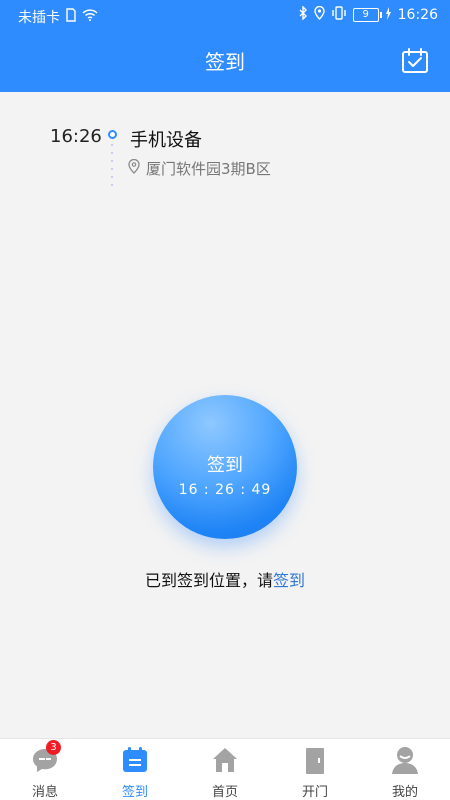 Image resolution: width=450 pixels, height=800 pixels. What do you see at coordinates (388, 15) in the screenshot?
I see `charging-icon` at bounding box center [388, 15].